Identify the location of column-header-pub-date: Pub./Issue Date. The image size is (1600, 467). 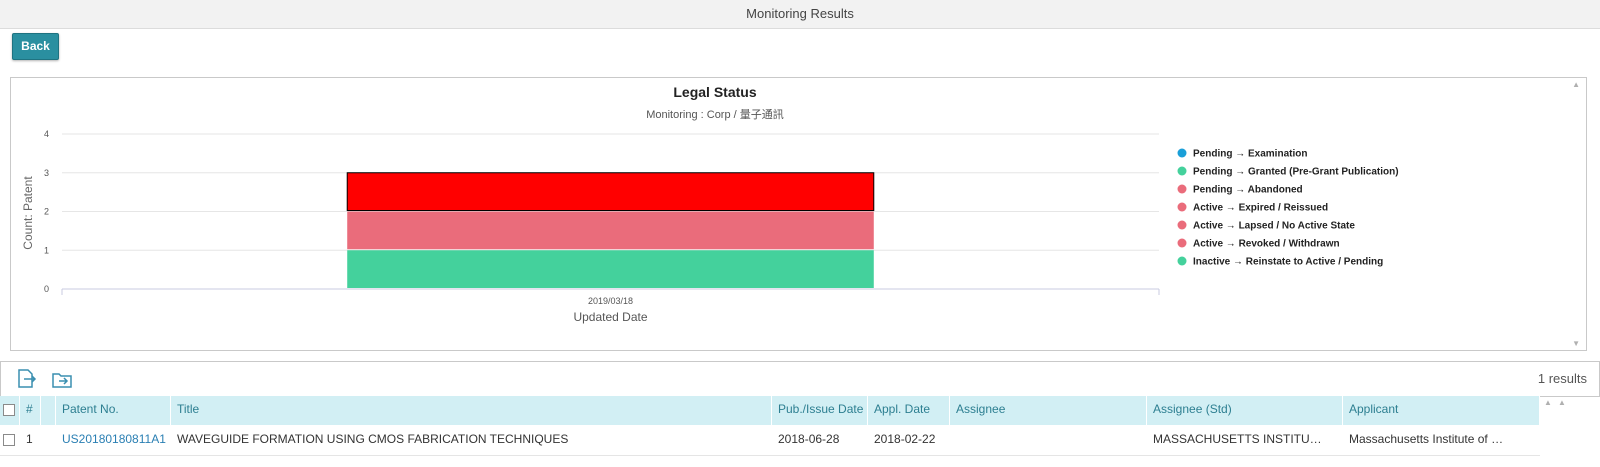
(820, 410).